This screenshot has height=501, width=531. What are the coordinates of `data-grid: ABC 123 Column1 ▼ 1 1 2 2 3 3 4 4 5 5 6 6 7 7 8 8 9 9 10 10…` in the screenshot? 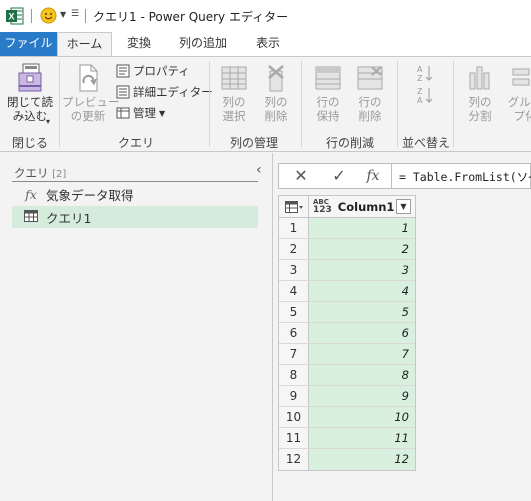 It's located at (347, 333).